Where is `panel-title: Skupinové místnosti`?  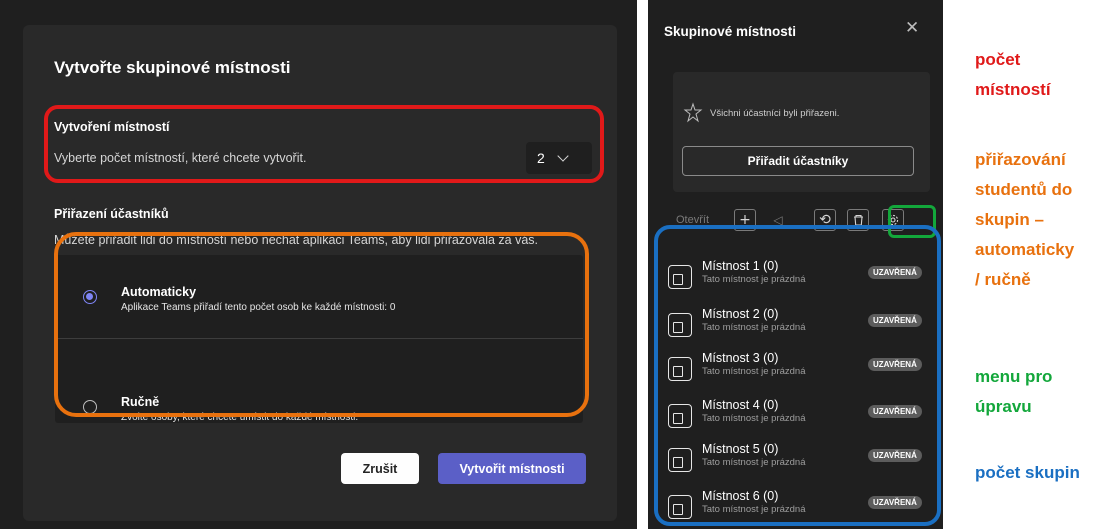
panel-title: Skupinové místnosti is located at coordinates (730, 31).